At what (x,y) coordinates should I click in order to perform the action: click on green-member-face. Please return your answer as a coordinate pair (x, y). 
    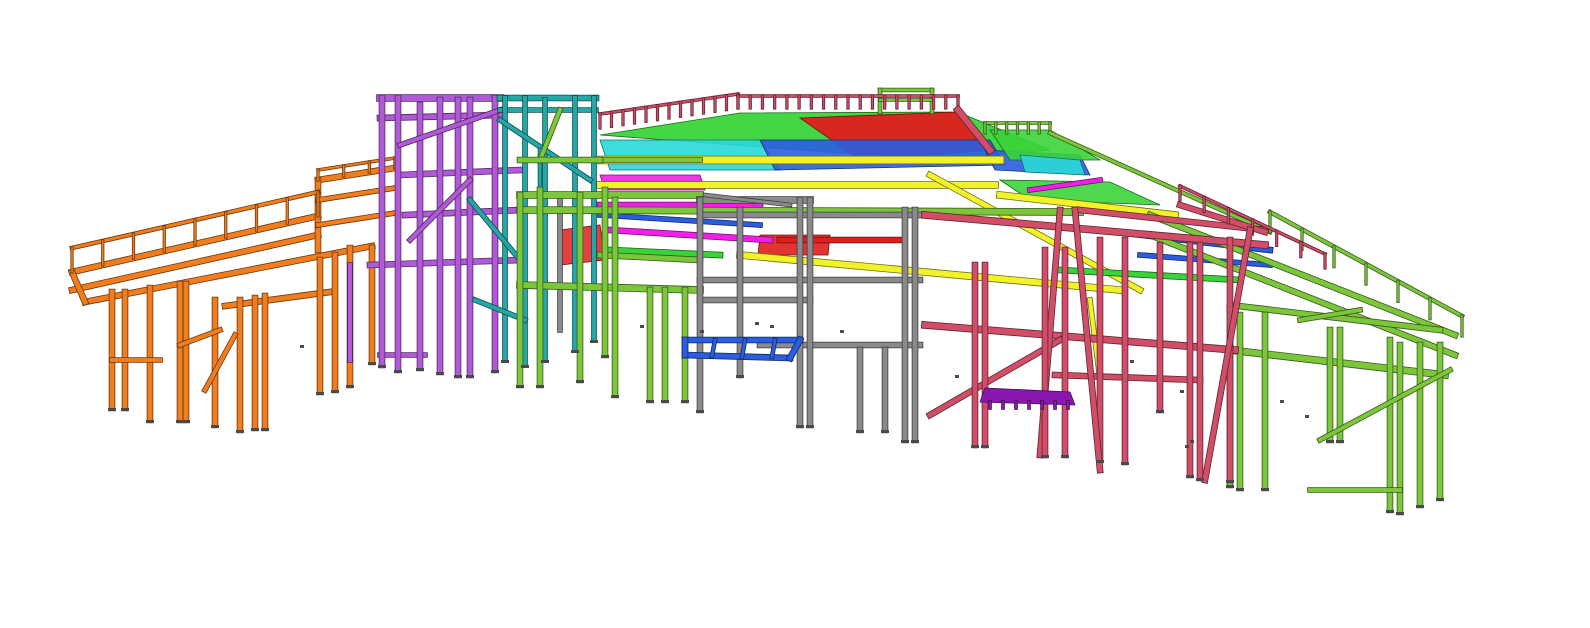
    Looking at the image, I should click on (1150, 275).